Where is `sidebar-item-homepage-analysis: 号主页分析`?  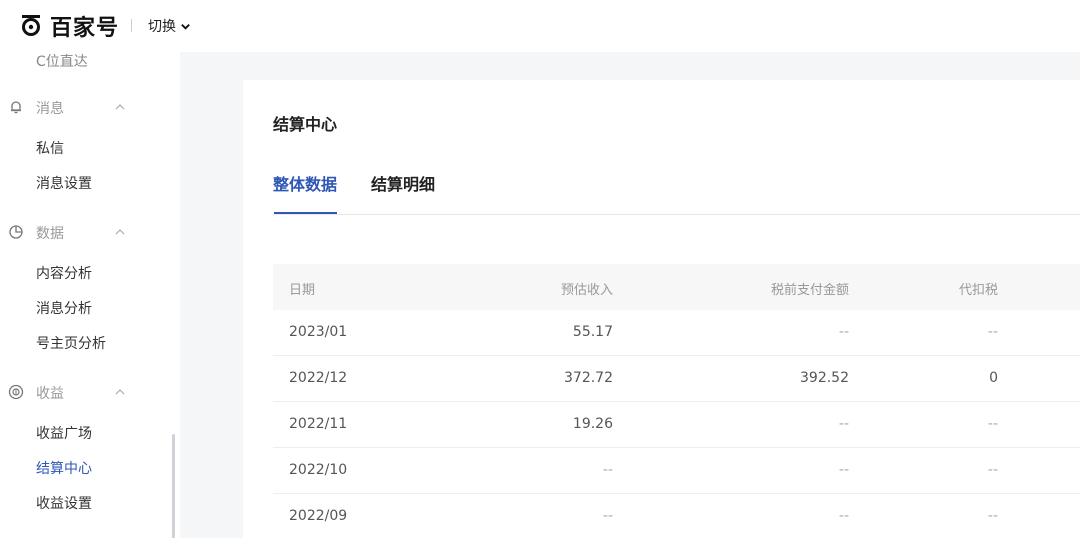
sidebar-item-homepage-analysis: 号主页分析 is located at coordinates (71, 343).